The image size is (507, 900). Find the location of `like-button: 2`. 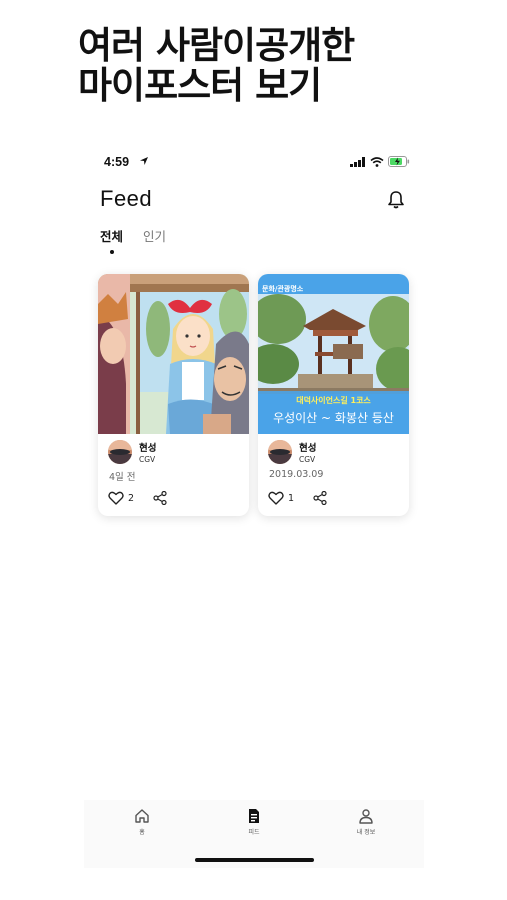

like-button: 2 is located at coordinates (121, 498).